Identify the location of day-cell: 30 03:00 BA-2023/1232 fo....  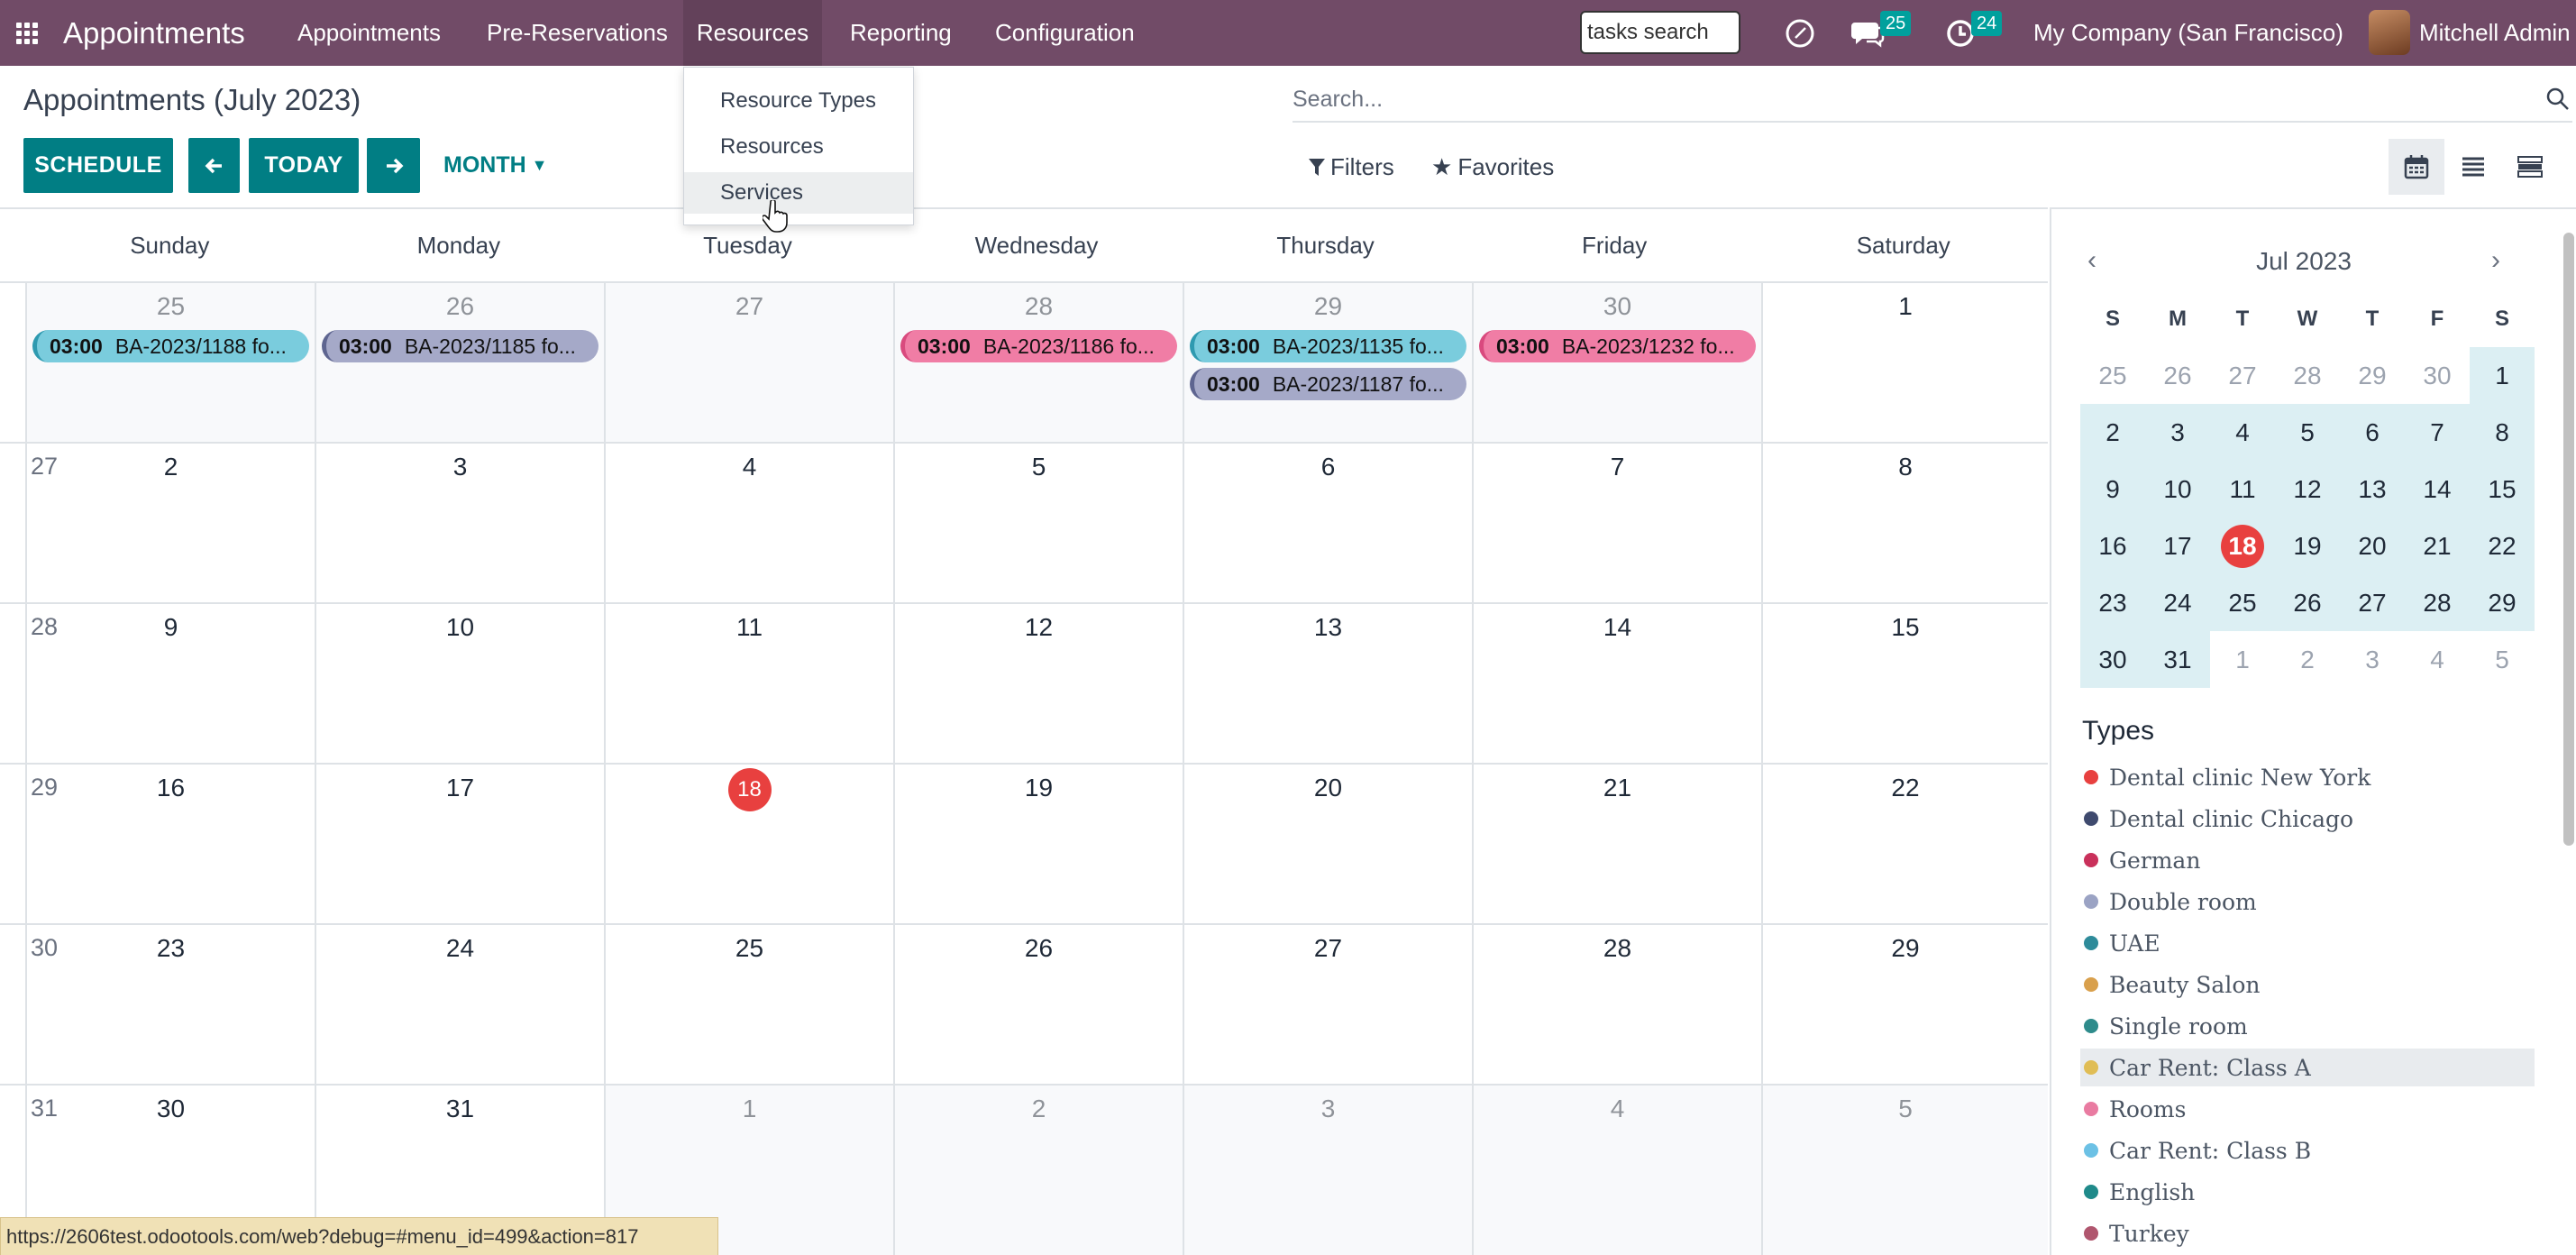
(1617, 363).